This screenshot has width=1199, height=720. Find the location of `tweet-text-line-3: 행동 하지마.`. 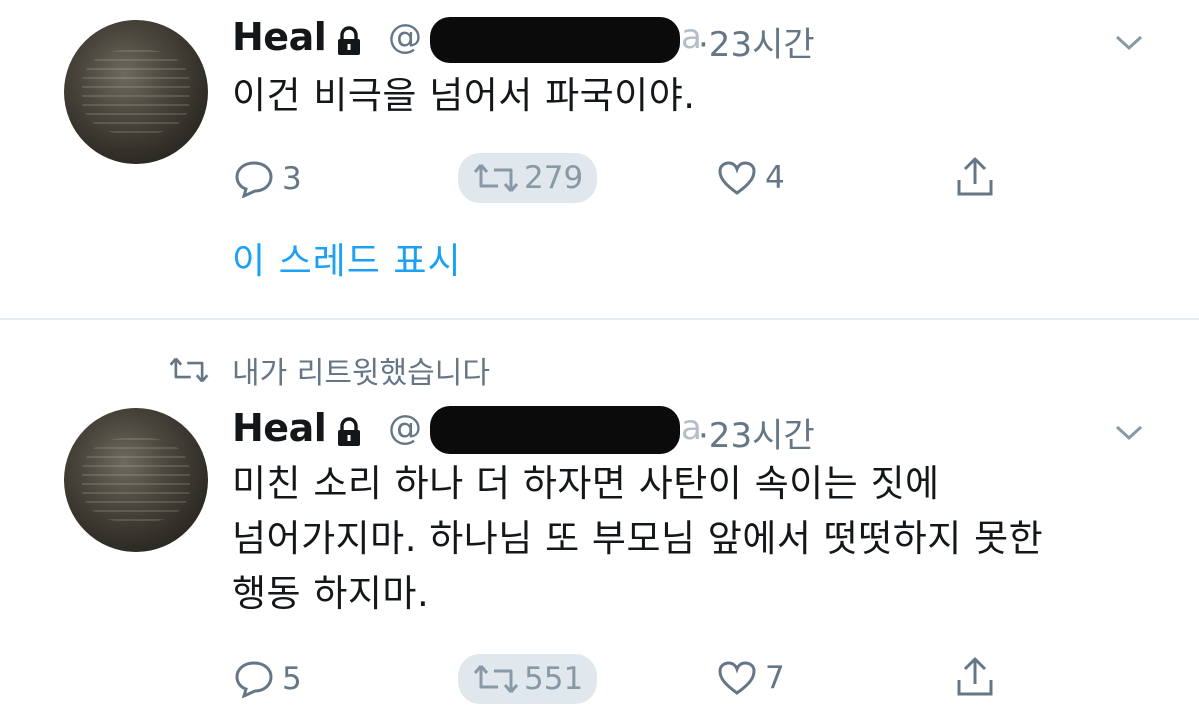

tweet-text-line-3: 행동 하지마. is located at coordinates (331, 593).